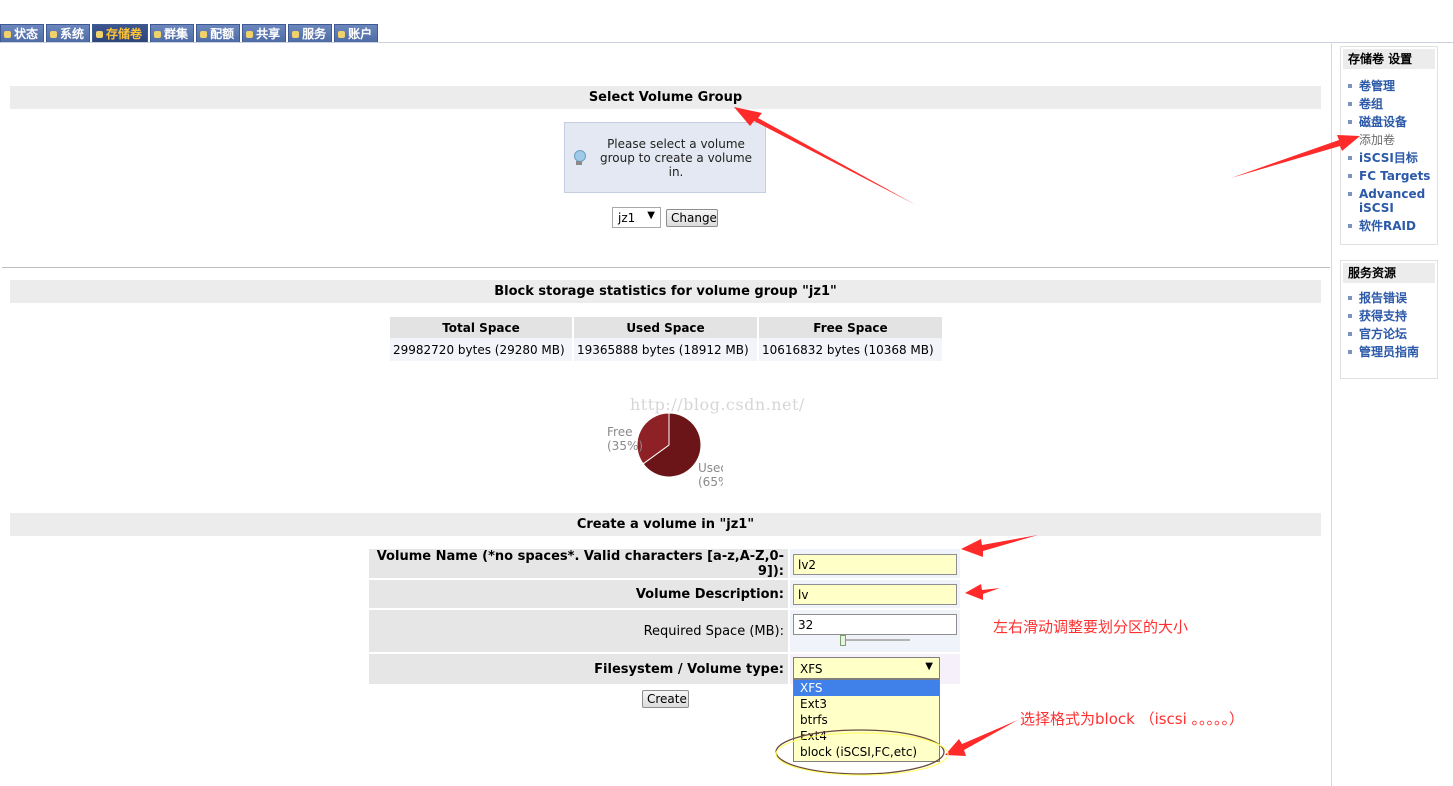  I want to click on sidebar-item-add-volume: 添加卷, so click(1389, 140).